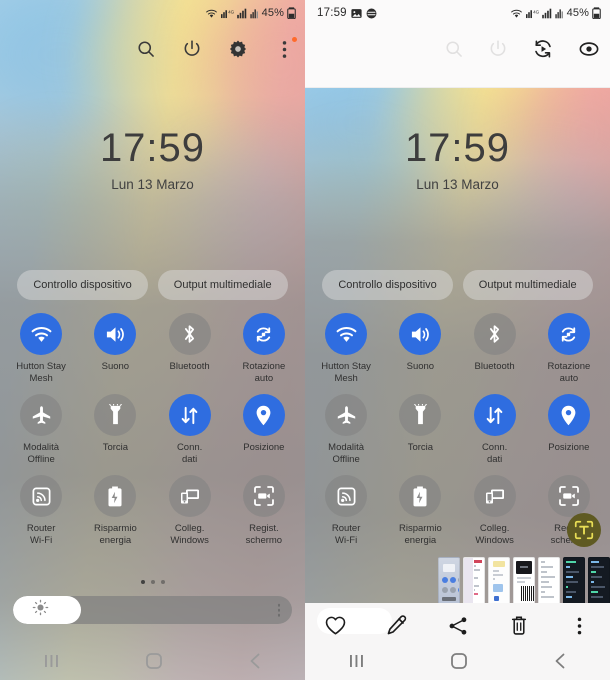 The image size is (610, 680). Describe the element at coordinates (494, 453) in the screenshot. I see `toggle-label: Conn. dati` at that location.